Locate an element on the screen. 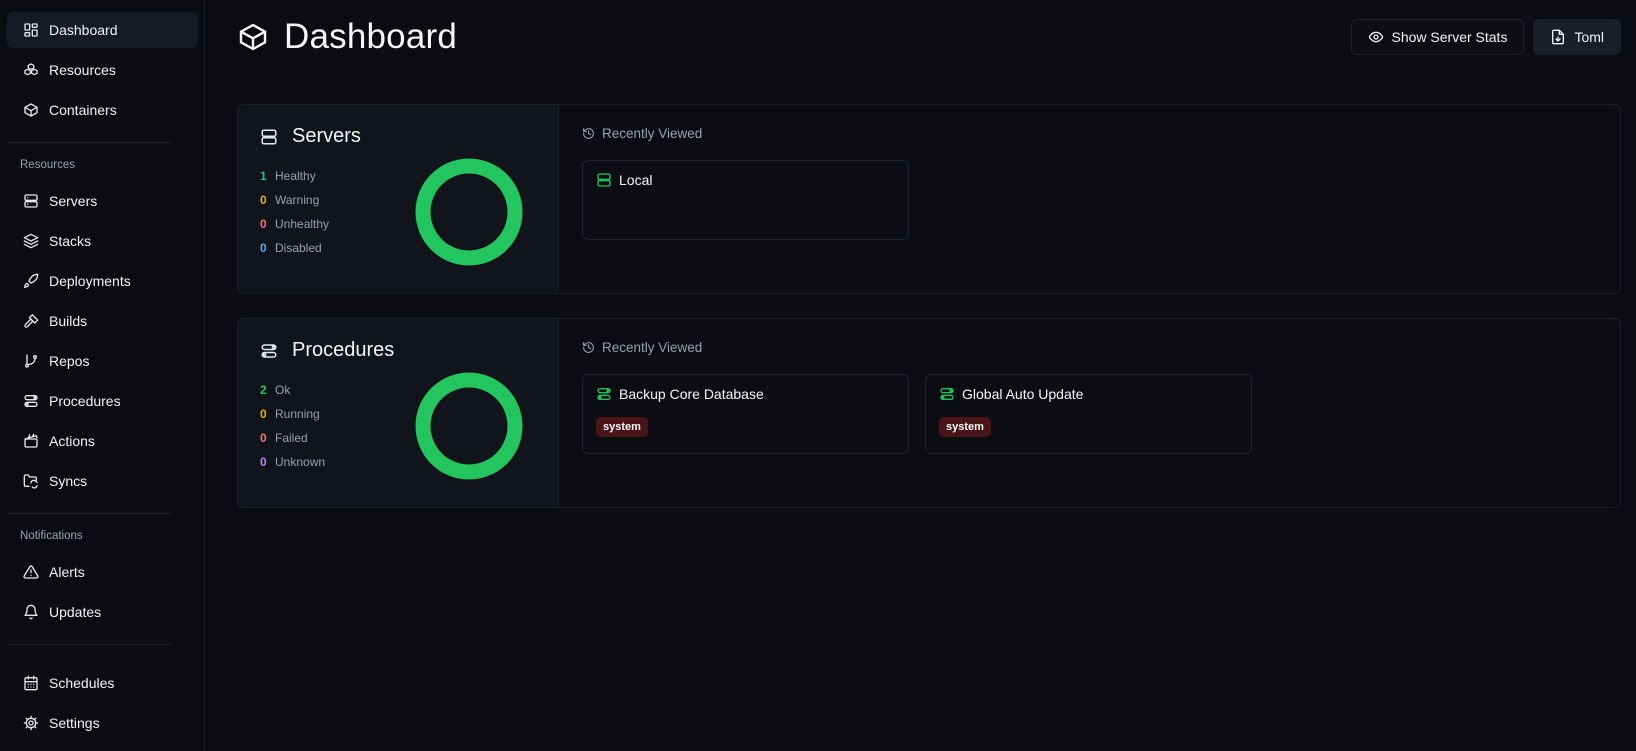 This screenshot has width=1636, height=751. sidebar-item-syncs: Syncs is located at coordinates (102, 481).